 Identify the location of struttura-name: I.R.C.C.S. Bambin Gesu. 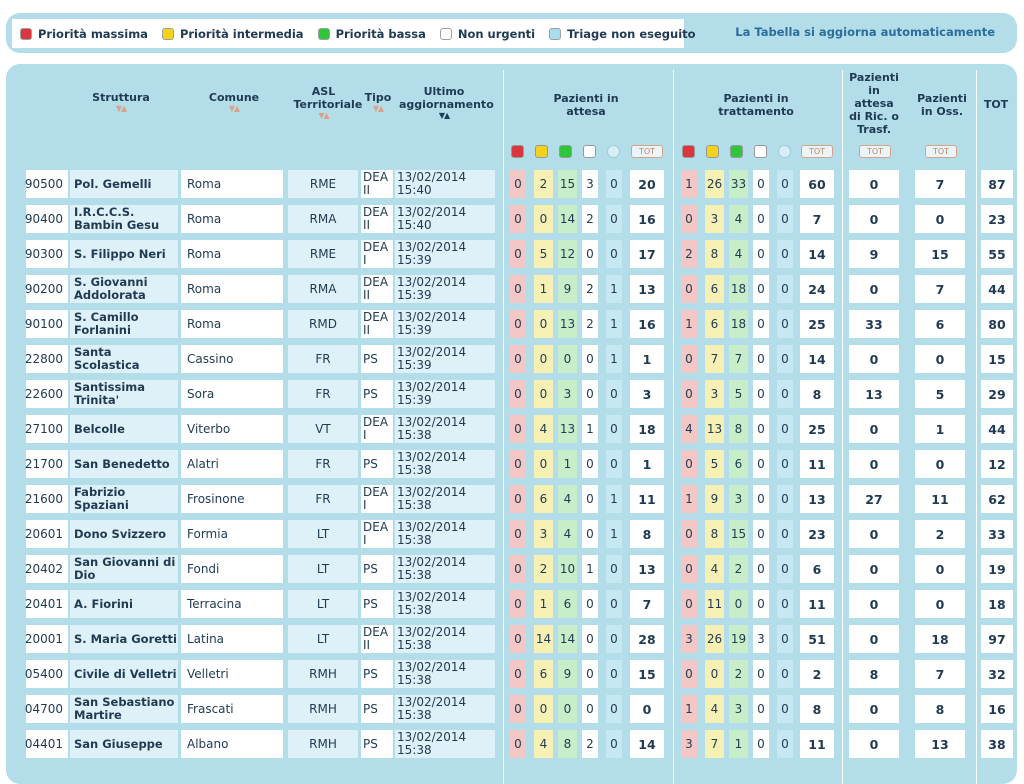
(124, 219).